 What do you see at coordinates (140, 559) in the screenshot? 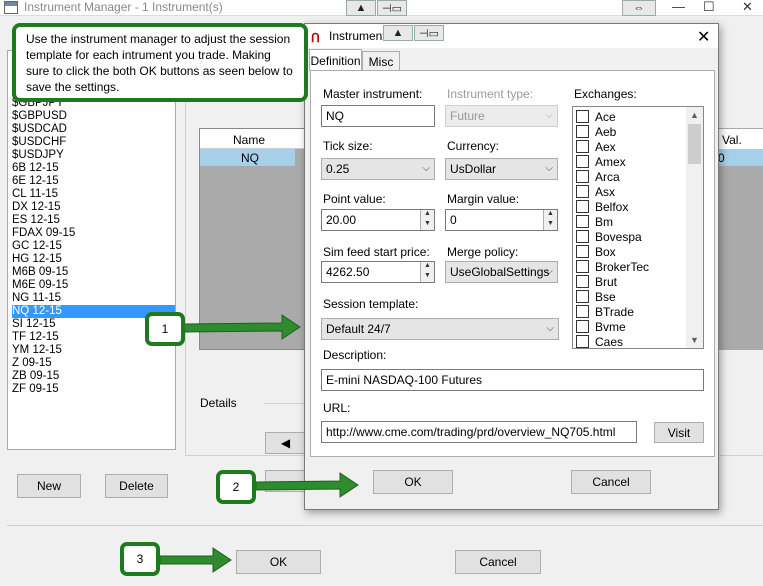
I see `step-badge-3: 3` at bounding box center [140, 559].